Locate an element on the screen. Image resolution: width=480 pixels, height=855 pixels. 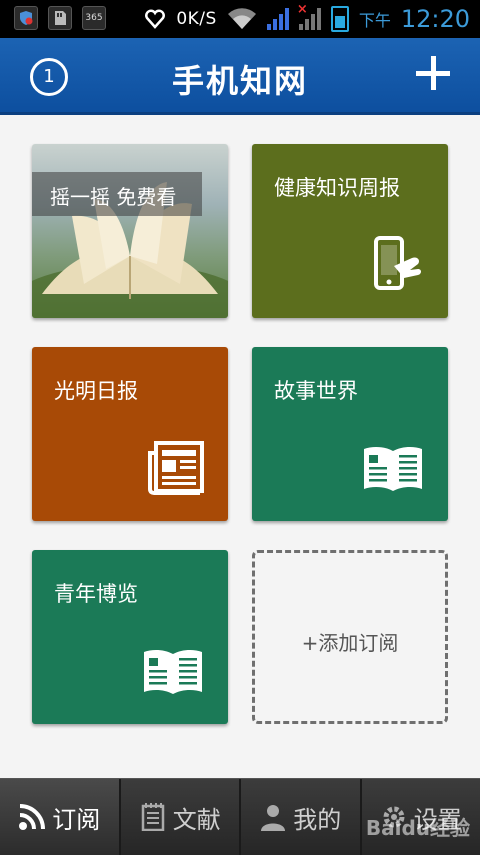
app-365-icon: 365 is located at coordinates (94, 18).